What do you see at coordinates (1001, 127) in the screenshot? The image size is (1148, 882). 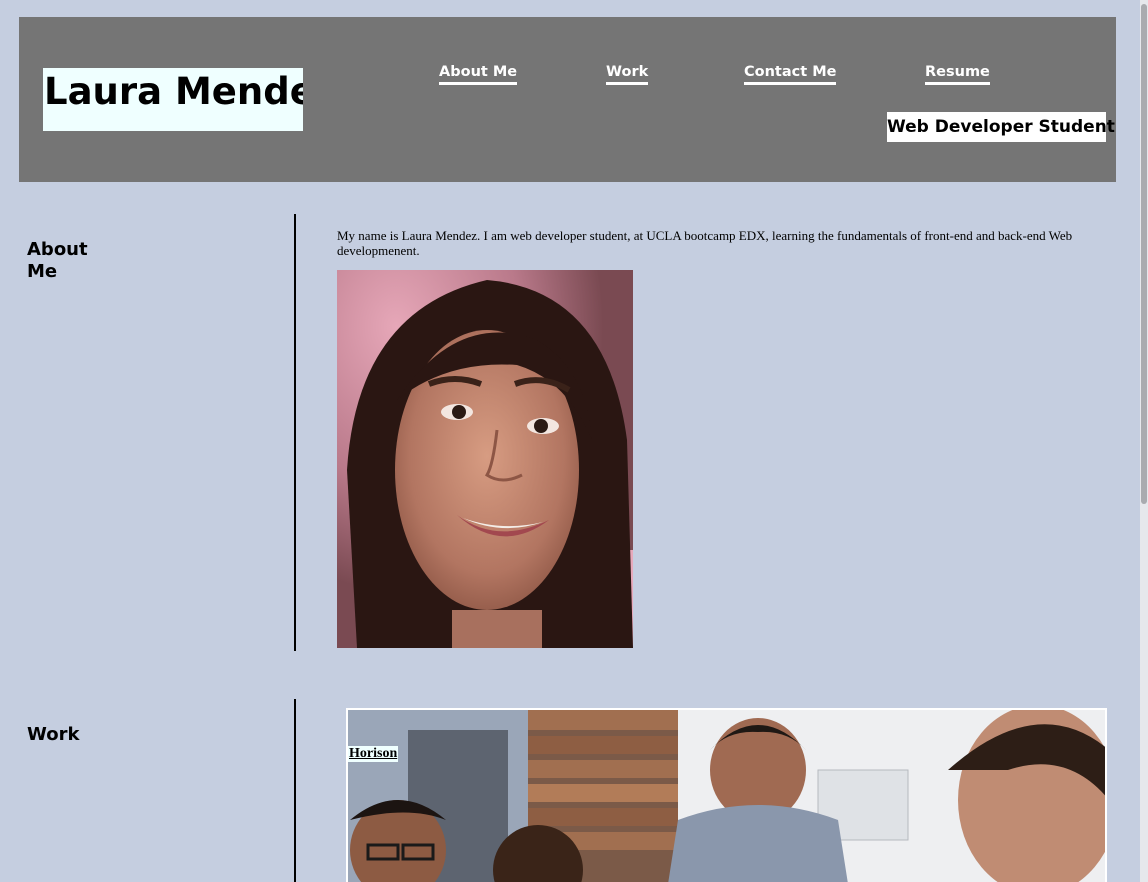 I see `tagline: Web Developer Student` at bounding box center [1001, 127].